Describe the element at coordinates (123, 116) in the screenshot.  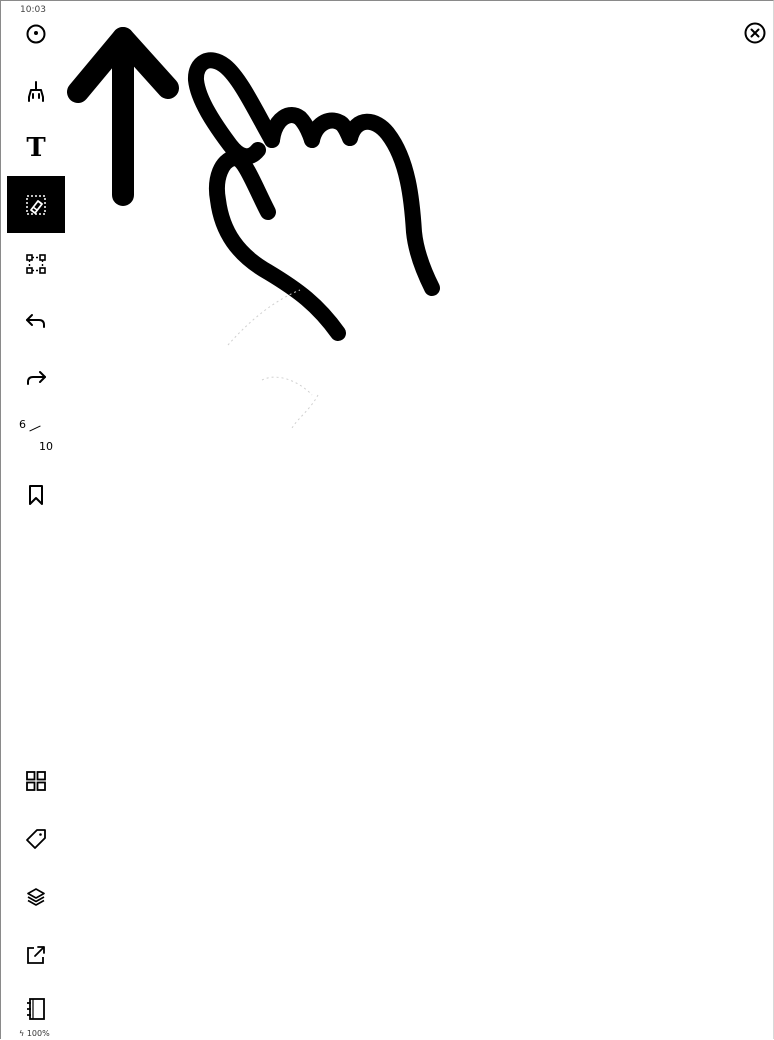
I see `up-arrow-drawing` at that location.